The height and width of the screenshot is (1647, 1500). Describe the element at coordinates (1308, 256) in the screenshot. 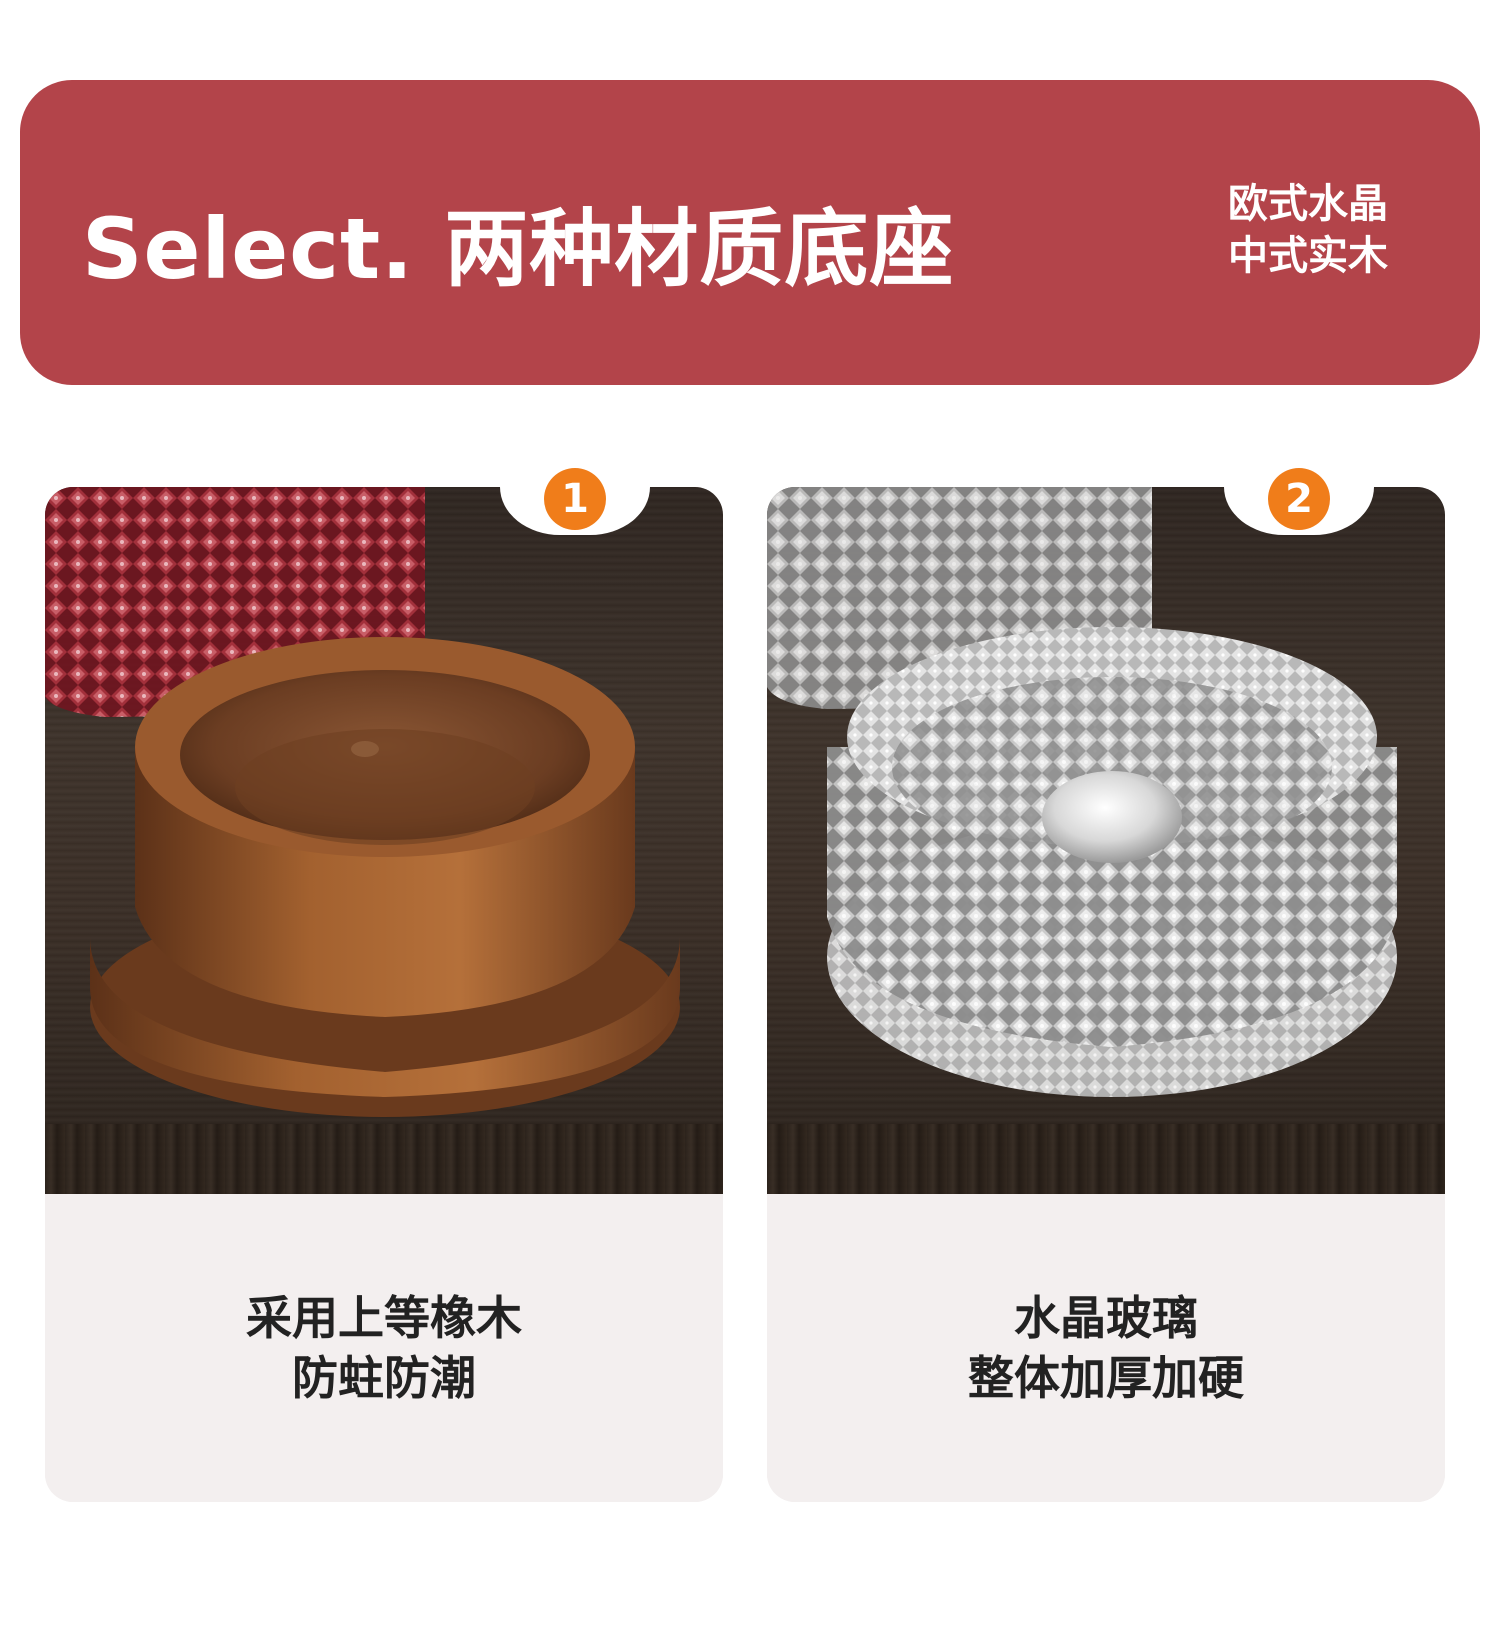

I see `subtitle-line-wood: 中式实木` at that location.